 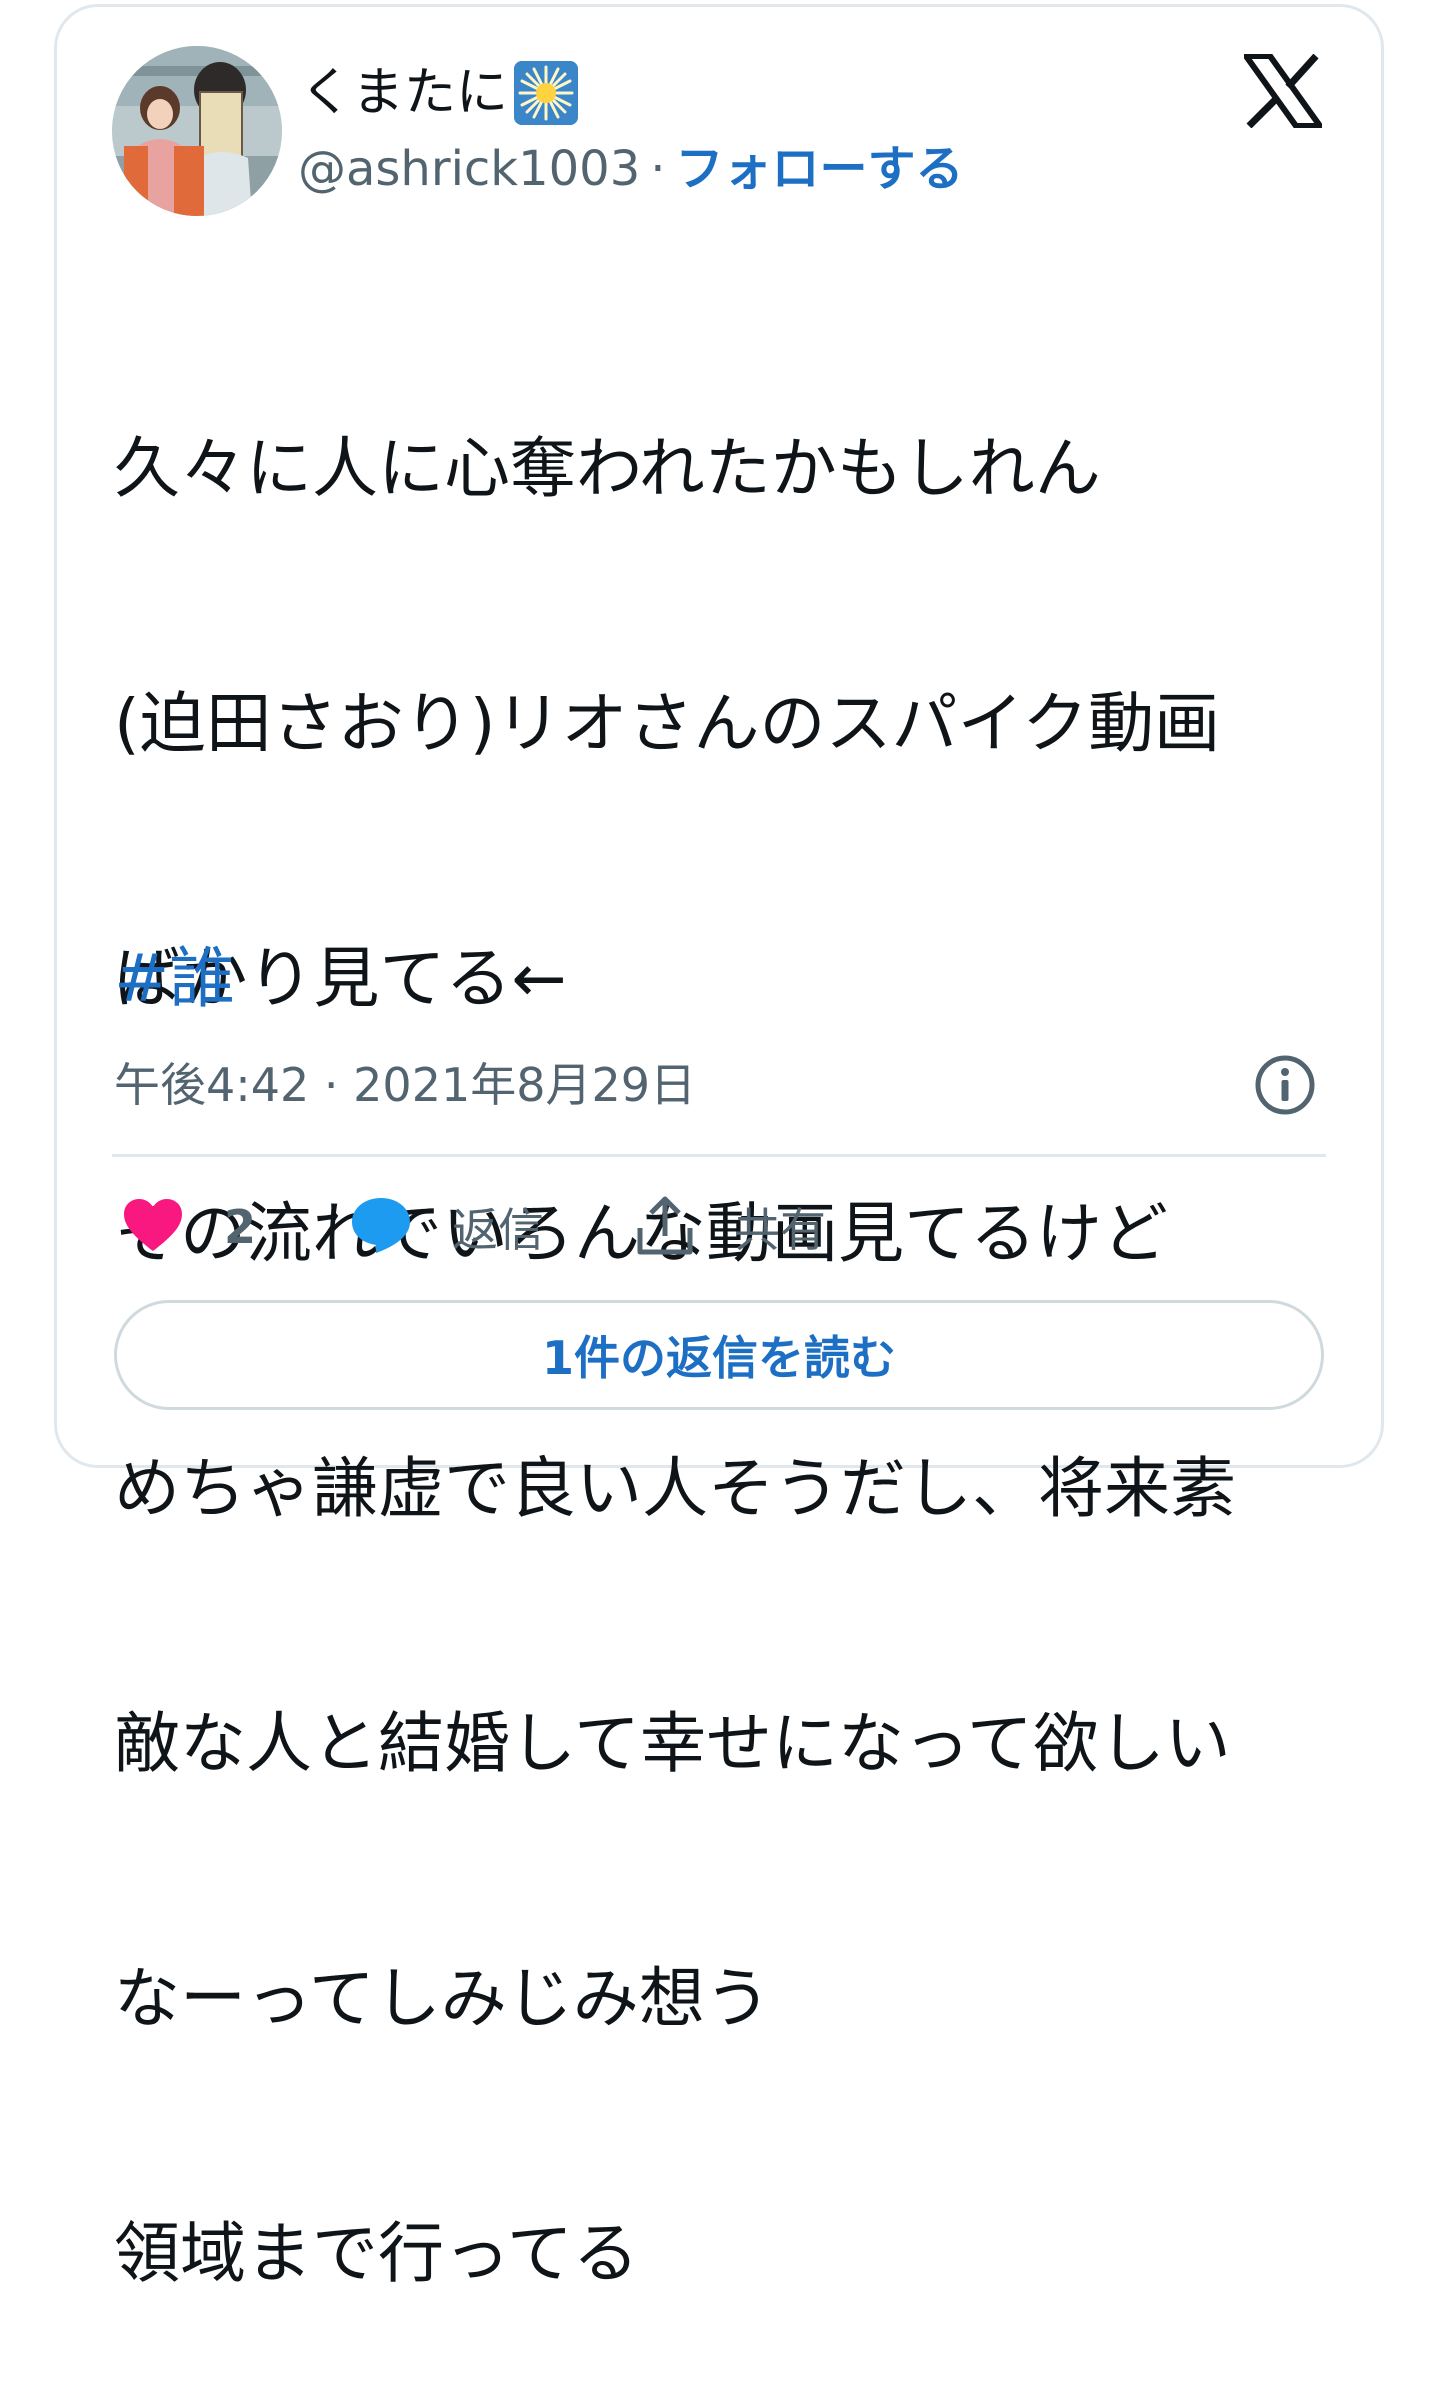 I want to click on read-replies-label: 1件の返信を読む, so click(x=718, y=1358).